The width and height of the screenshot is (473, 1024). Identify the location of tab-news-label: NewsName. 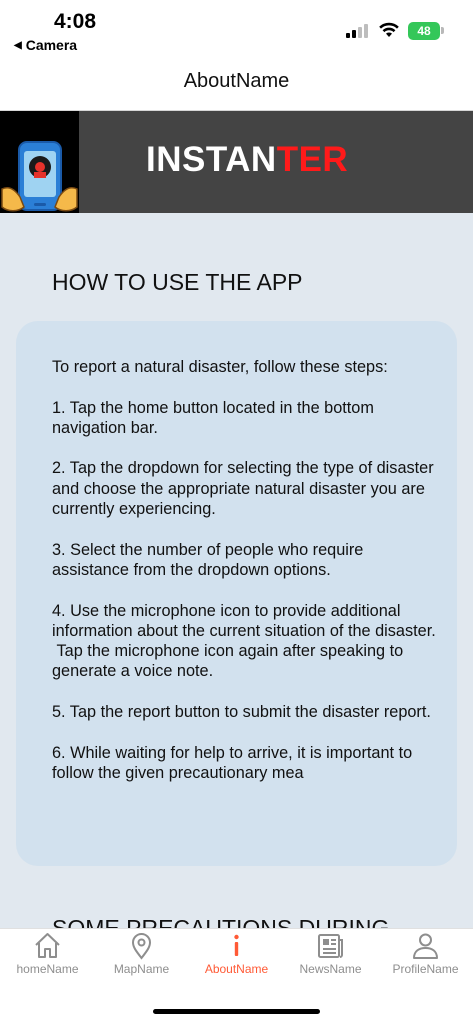
(330, 969).